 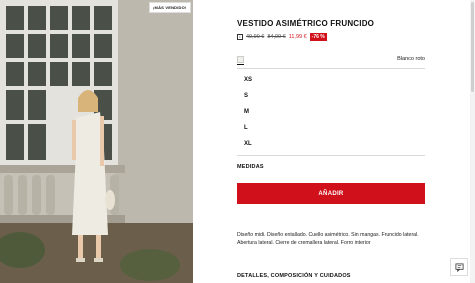 I want to click on price-row: i 49,99 € 84,99 € 11,99 € -76 %, so click(x=282, y=37).